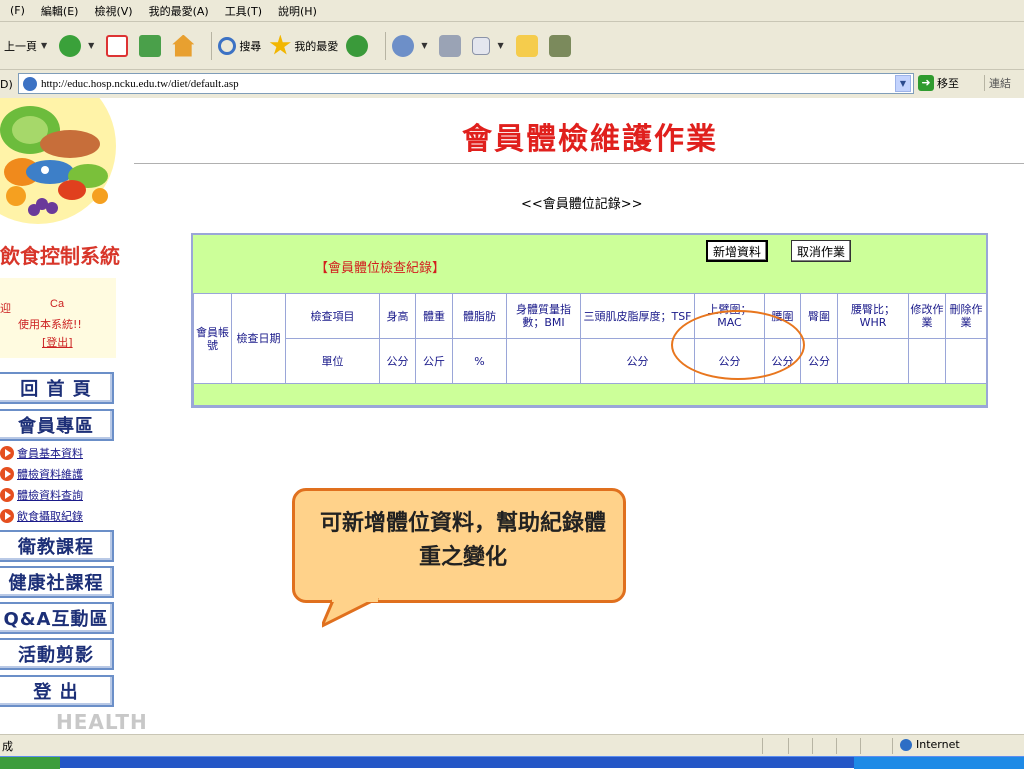  Describe the element at coordinates (57, 304) in the screenshot. I see `user-name: Ca` at that location.